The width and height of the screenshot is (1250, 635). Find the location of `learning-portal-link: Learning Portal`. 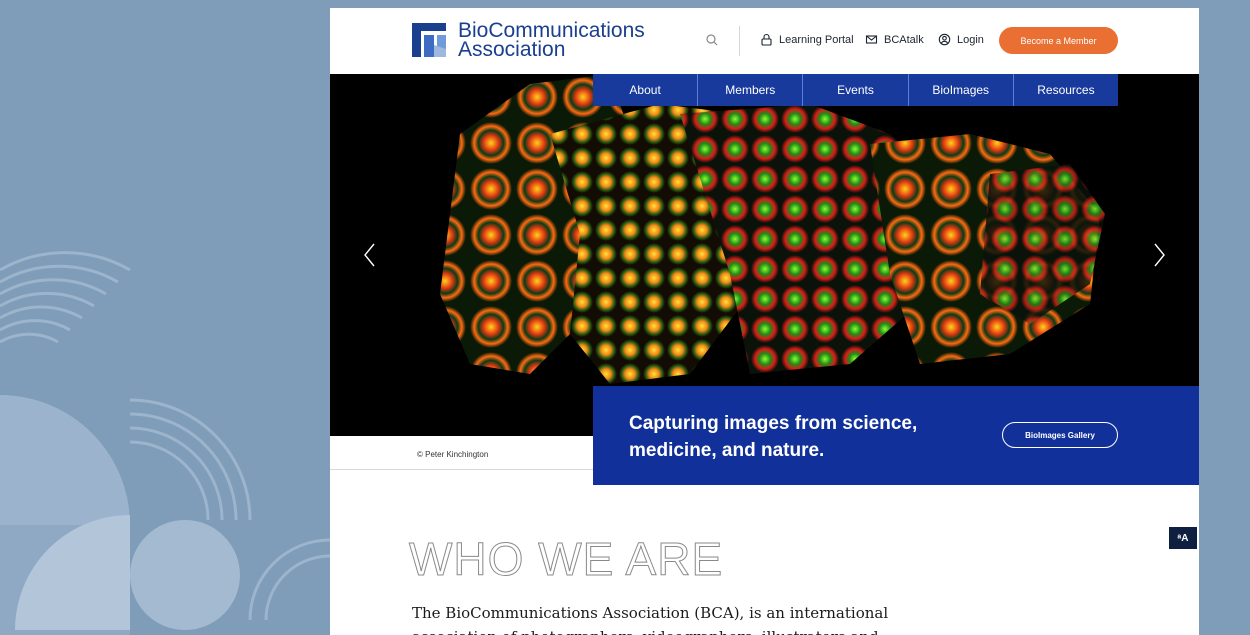

learning-portal-link: Learning Portal is located at coordinates (807, 39).